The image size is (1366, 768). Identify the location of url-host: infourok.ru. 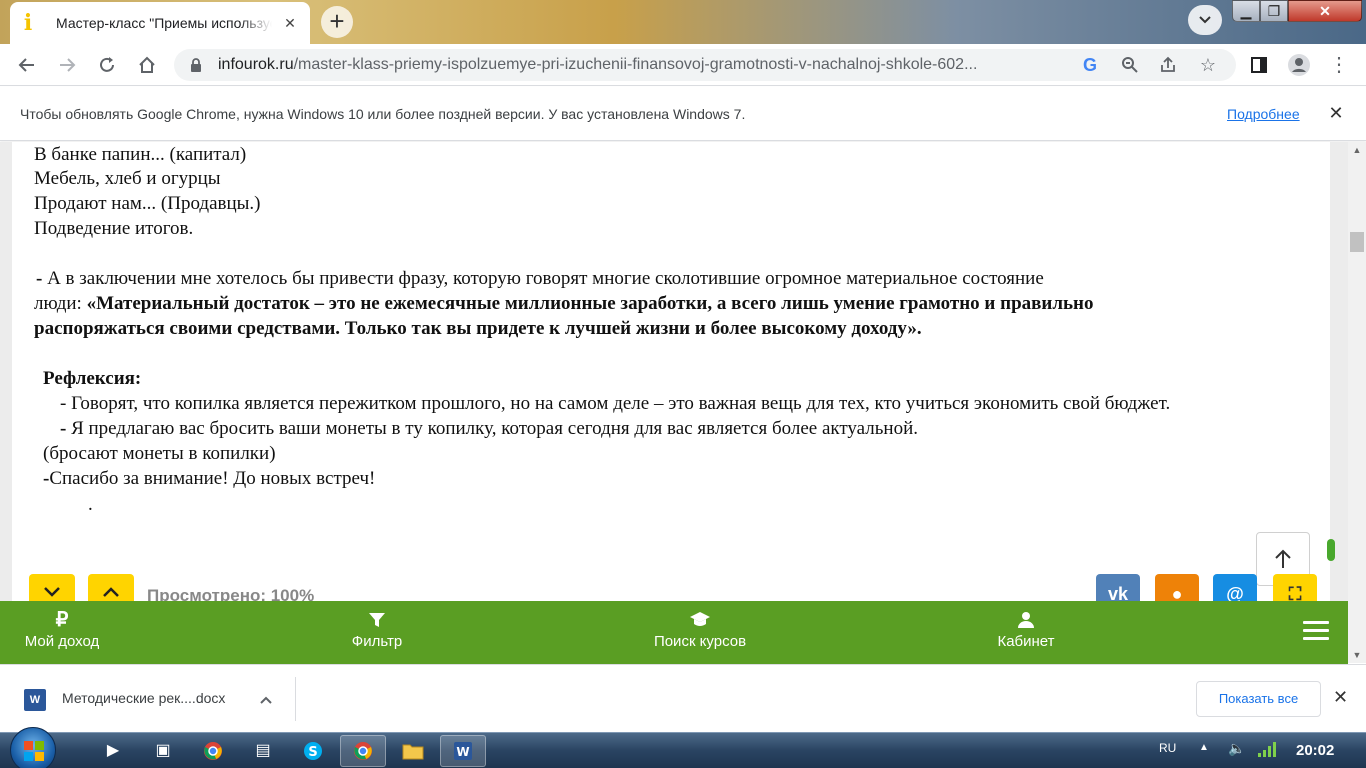
(256, 64).